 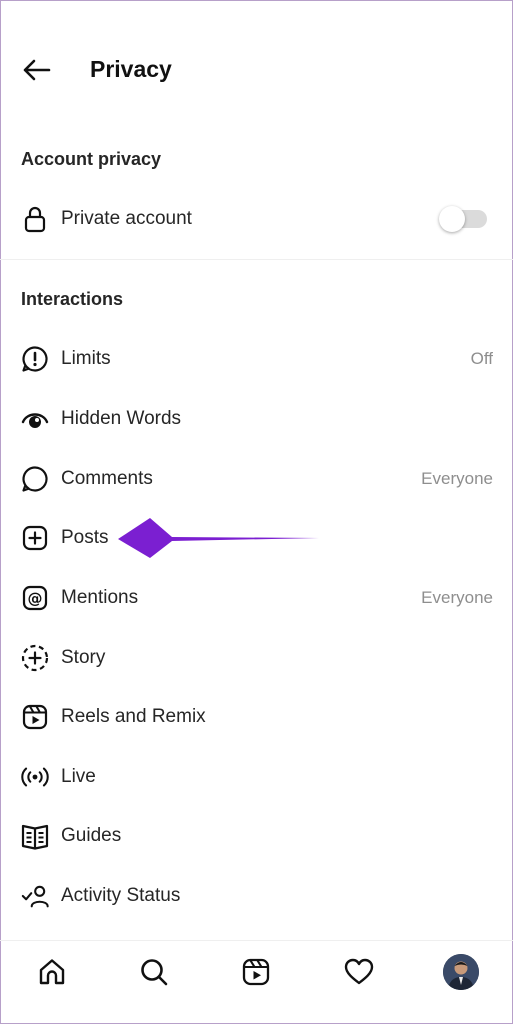 What do you see at coordinates (35, 658) in the screenshot?
I see `story-icon` at bounding box center [35, 658].